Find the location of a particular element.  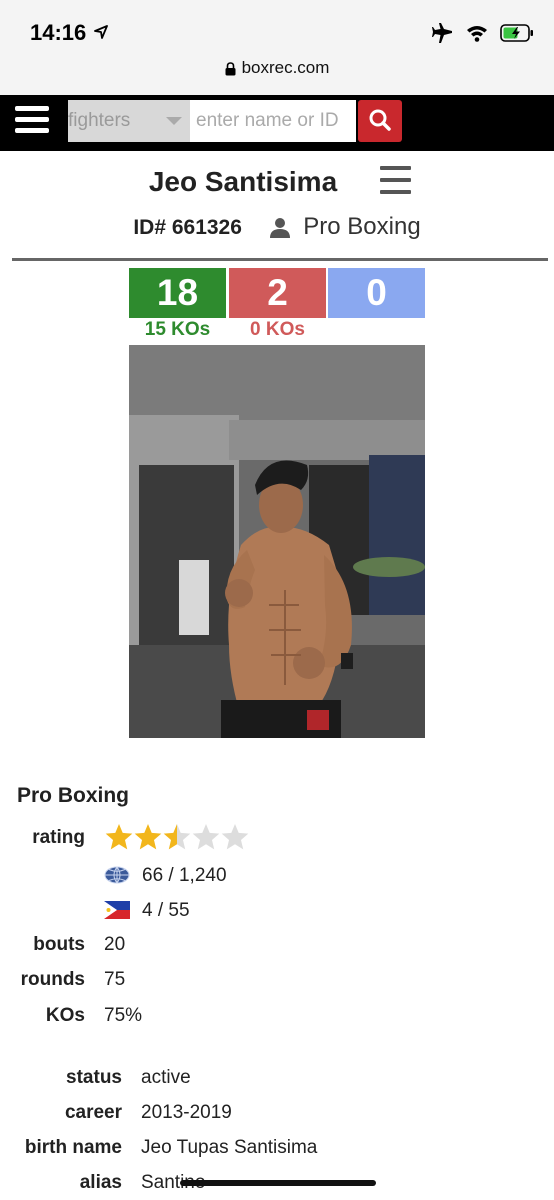

site-header: fighters is located at coordinates (277, 123).